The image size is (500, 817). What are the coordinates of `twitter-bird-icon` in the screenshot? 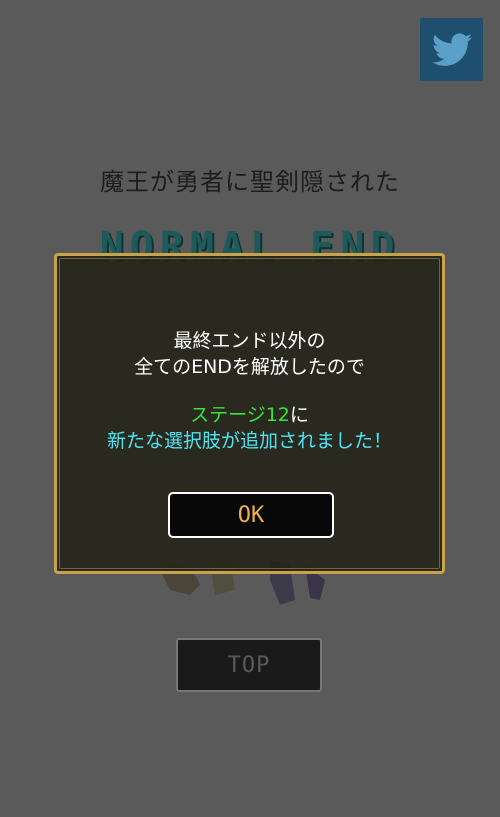 It's located at (451, 49).